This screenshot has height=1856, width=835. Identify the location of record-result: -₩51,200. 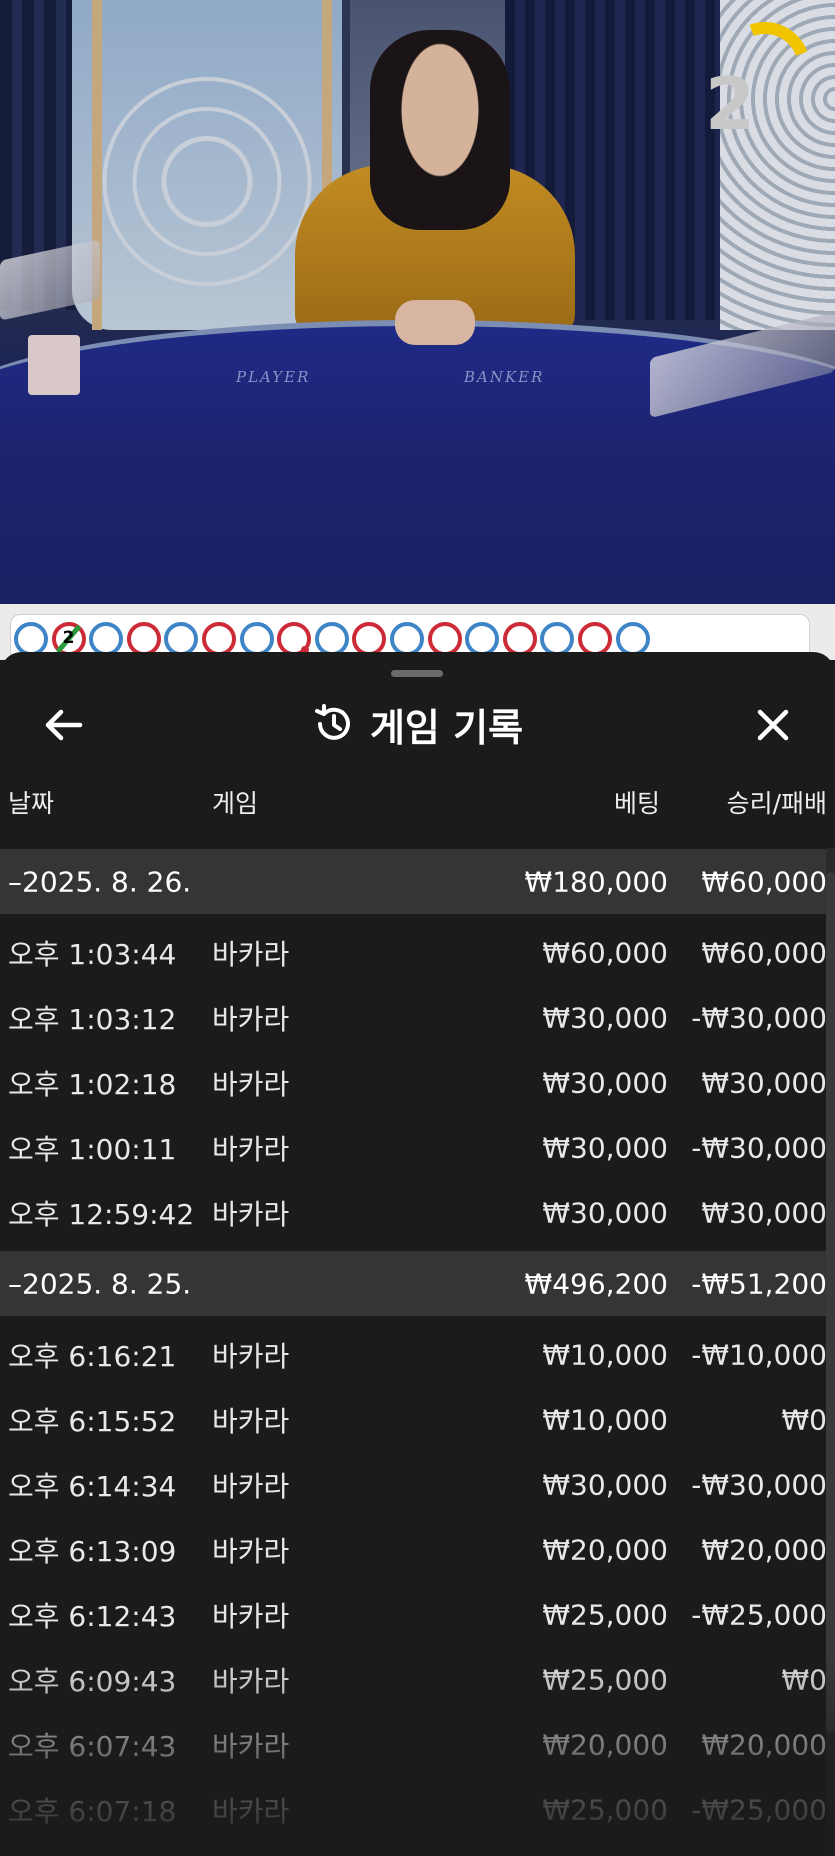
(759, 1283).